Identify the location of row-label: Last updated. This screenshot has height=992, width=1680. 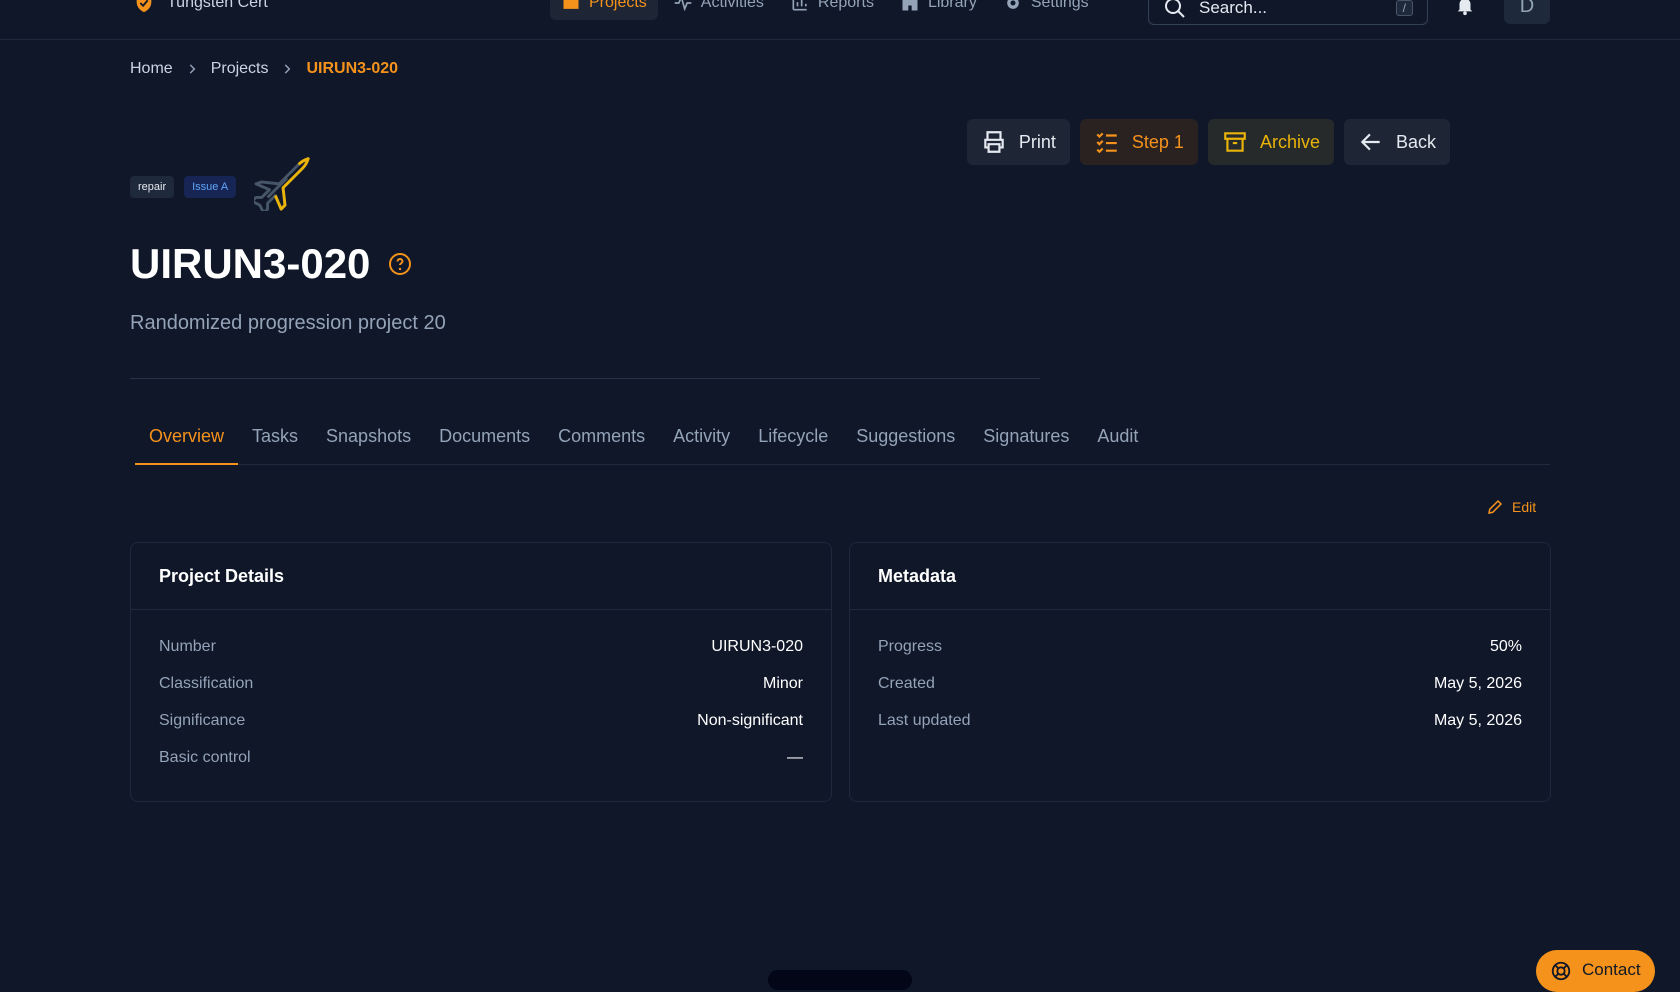
(924, 720).